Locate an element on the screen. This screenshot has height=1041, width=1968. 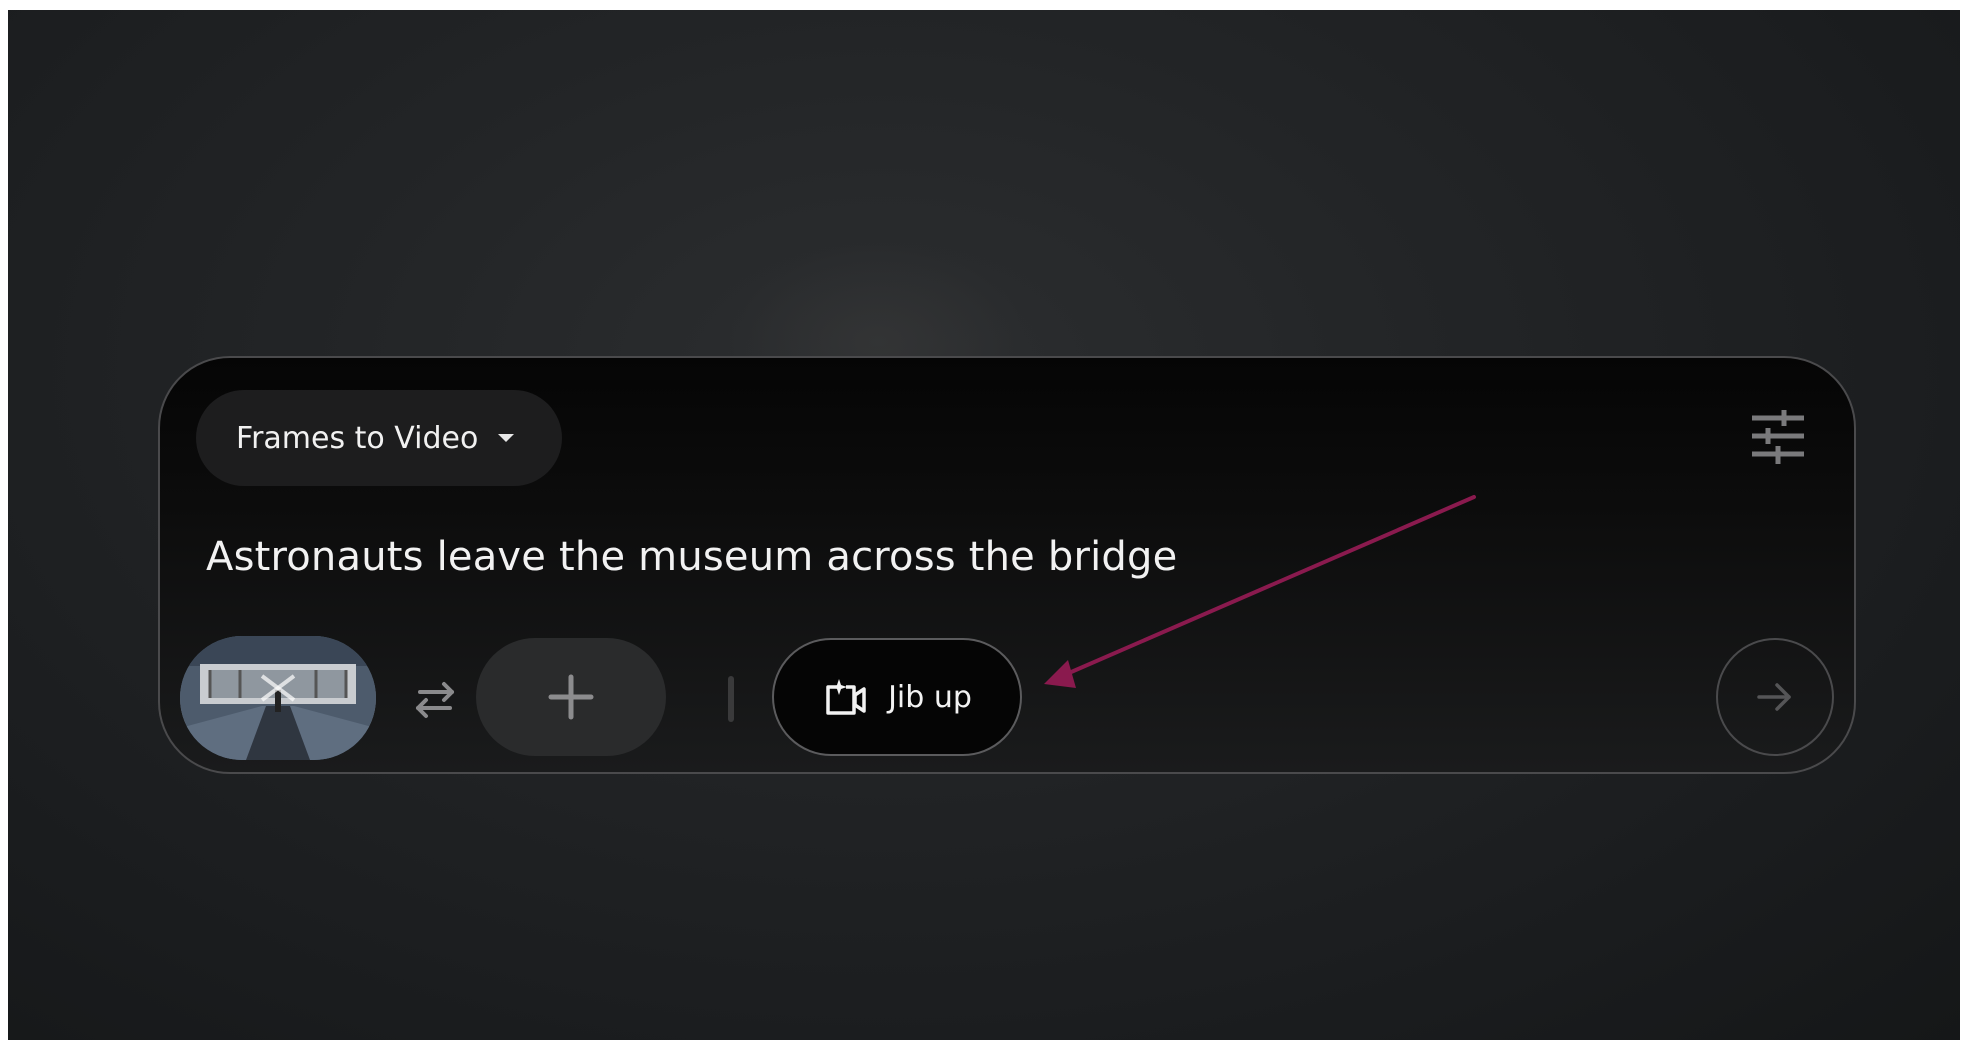
mode-selector-label: Frames to Video is located at coordinates (357, 438).